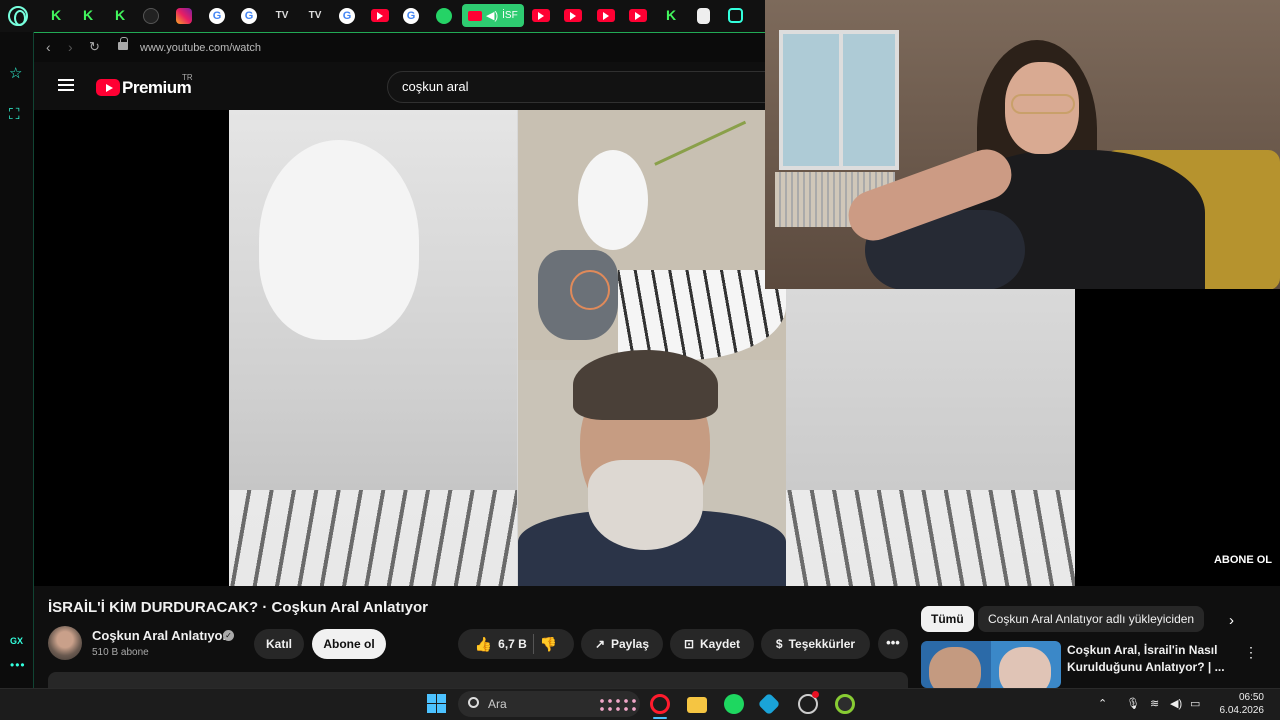 The image size is (1280, 720). I want to click on chevron-up-icon: ⌃, so click(1102, 703).